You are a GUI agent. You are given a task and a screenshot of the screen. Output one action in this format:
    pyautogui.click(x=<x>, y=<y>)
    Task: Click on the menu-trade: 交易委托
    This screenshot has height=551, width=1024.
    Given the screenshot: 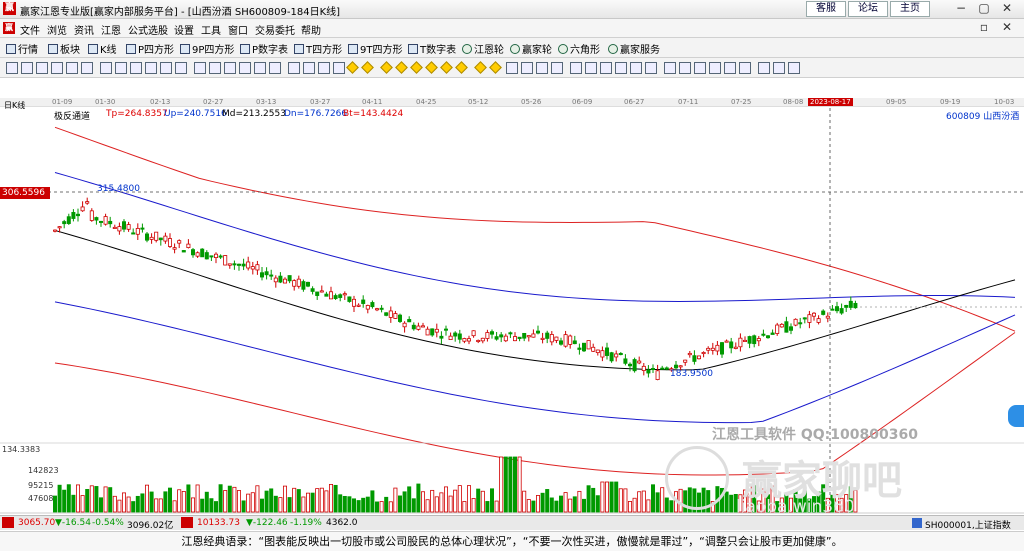 What is the action you would take?
    pyautogui.click(x=275, y=29)
    